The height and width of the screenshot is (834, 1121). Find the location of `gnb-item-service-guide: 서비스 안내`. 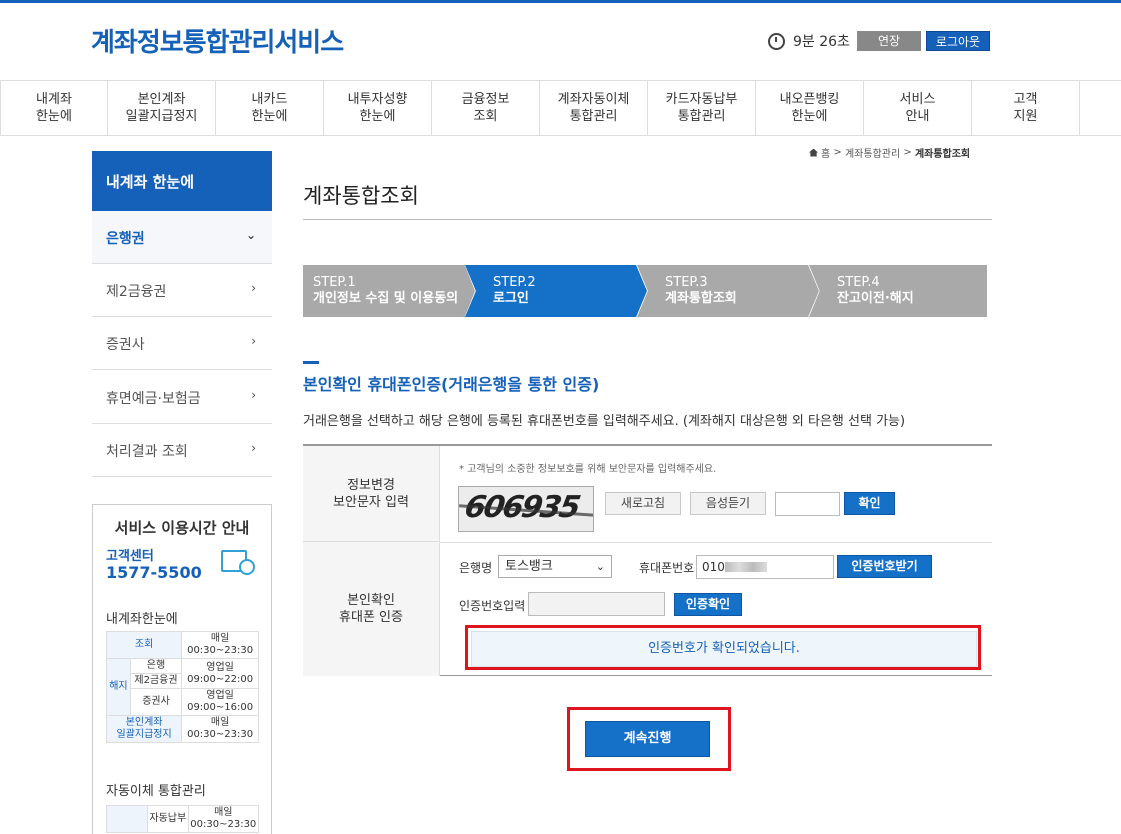

gnb-item-service-guide: 서비스 안내 is located at coordinates (918, 108).